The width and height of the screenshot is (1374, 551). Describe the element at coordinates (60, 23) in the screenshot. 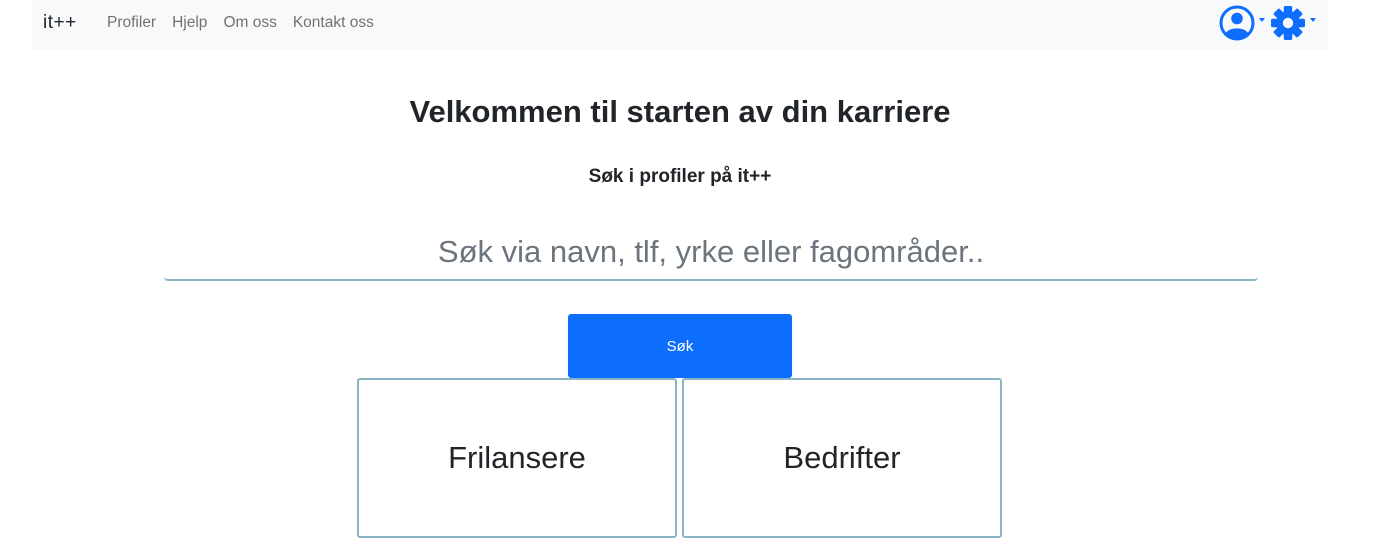

I see `brand-logo-link: it++` at that location.